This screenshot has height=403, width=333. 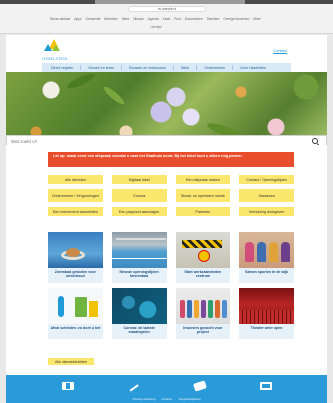 What do you see at coordinates (159, 140) in the screenshot?
I see `search-input` at bounding box center [159, 140].